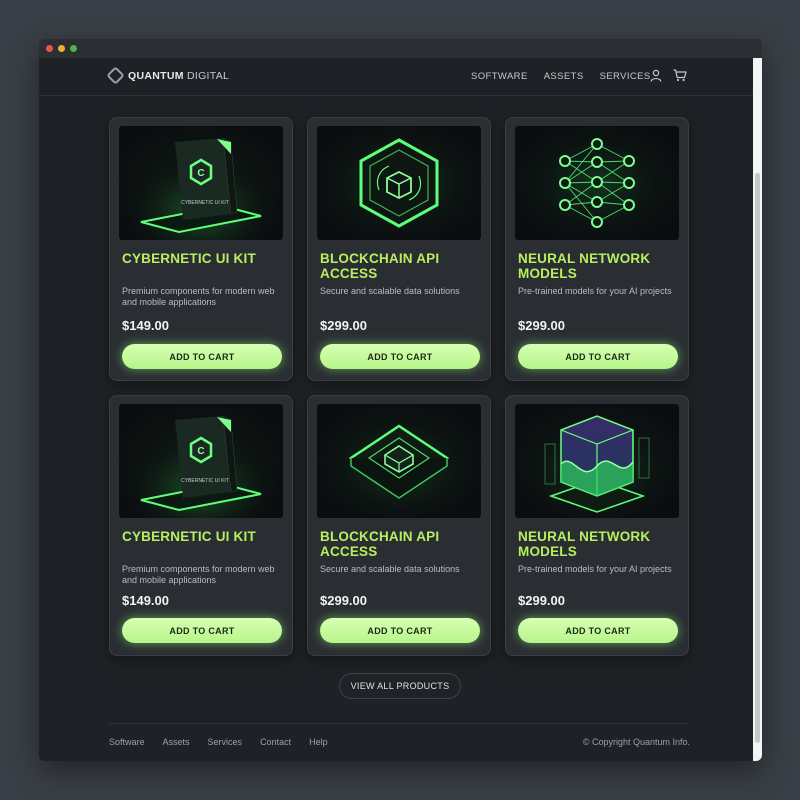 This screenshot has width=800, height=800. I want to click on nav-icons, so click(668, 75).